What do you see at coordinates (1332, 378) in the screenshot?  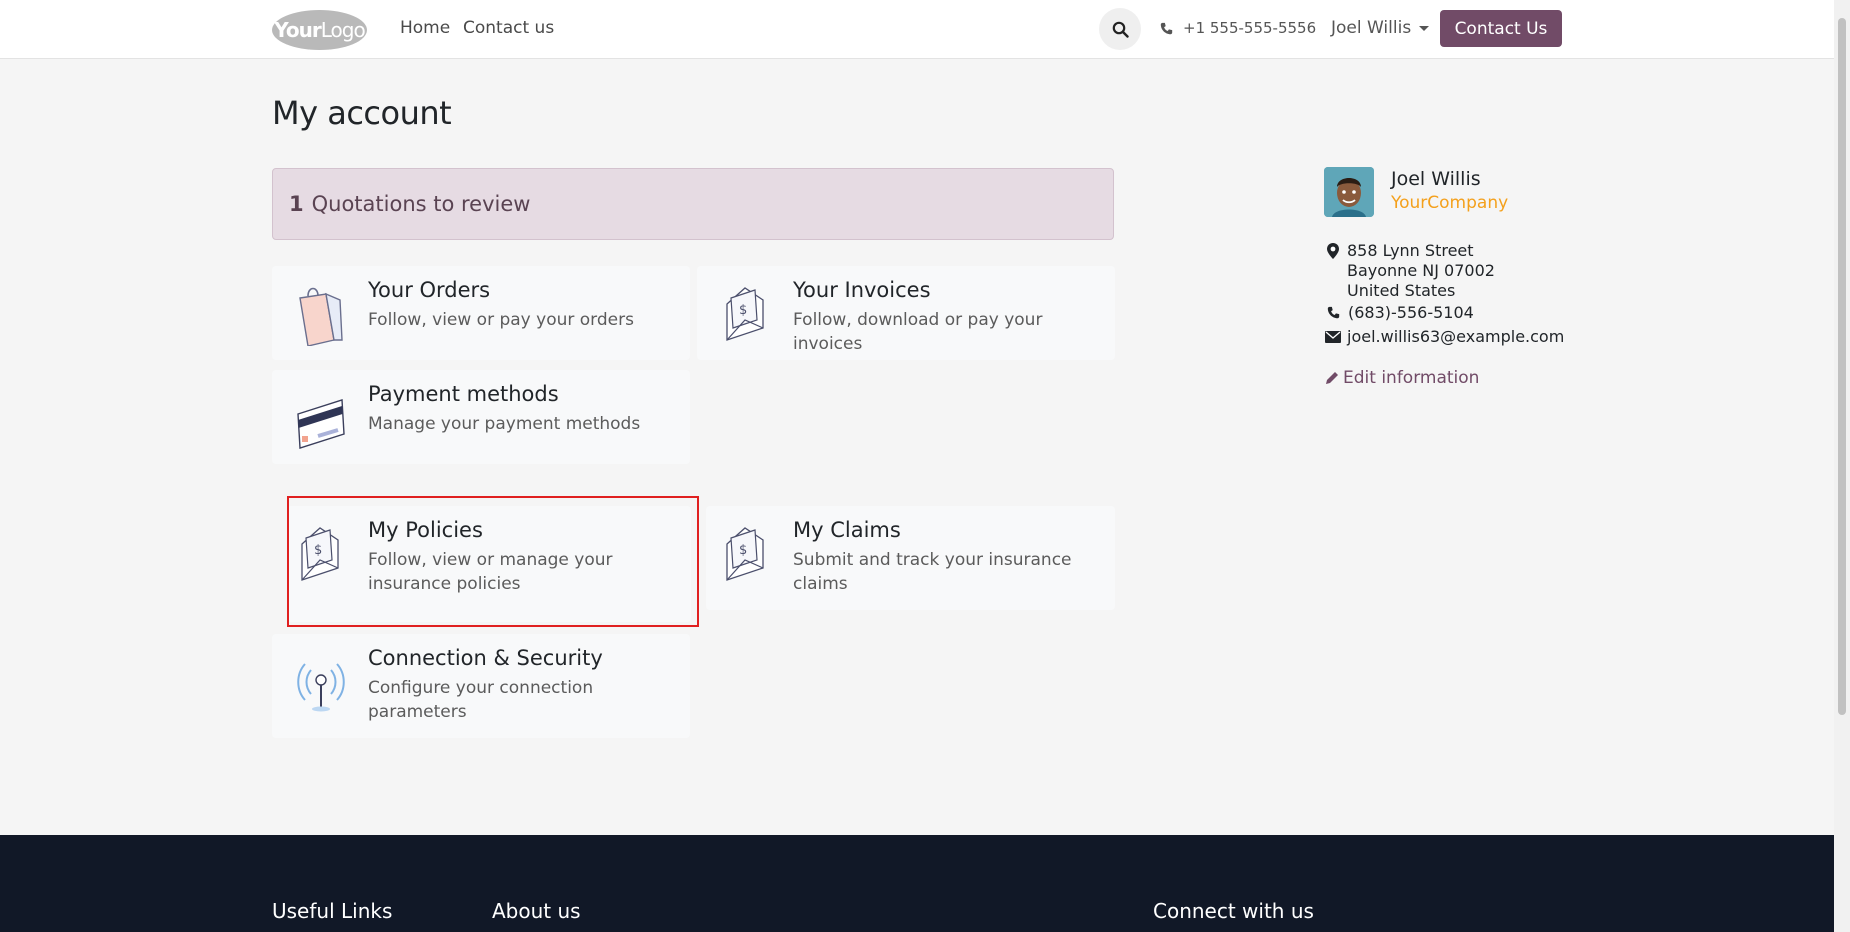 I see `pencil-icon` at bounding box center [1332, 378].